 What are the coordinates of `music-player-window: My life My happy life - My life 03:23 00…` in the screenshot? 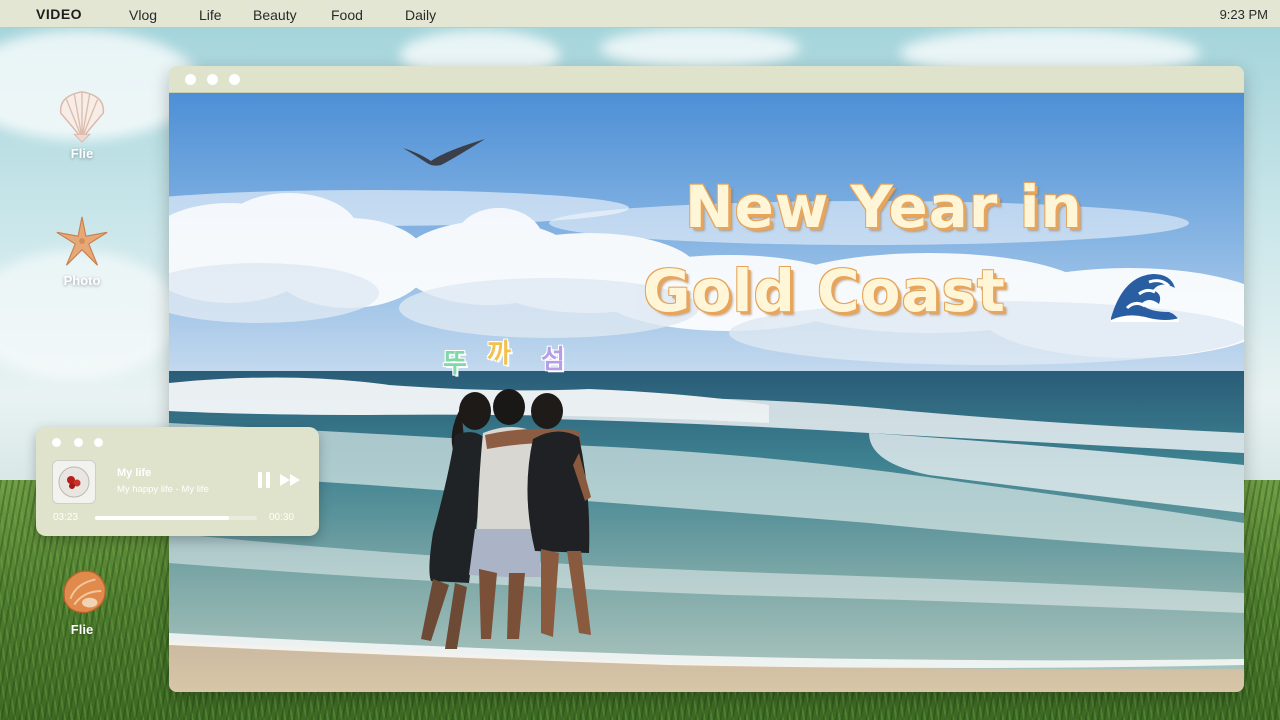 It's located at (177, 481).